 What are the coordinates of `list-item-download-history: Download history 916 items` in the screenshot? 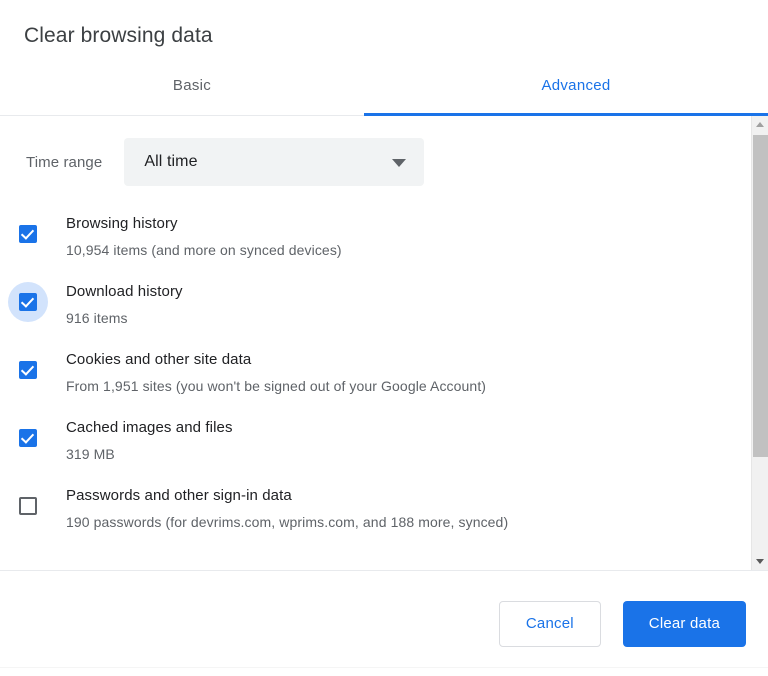 It's located at (375, 304).